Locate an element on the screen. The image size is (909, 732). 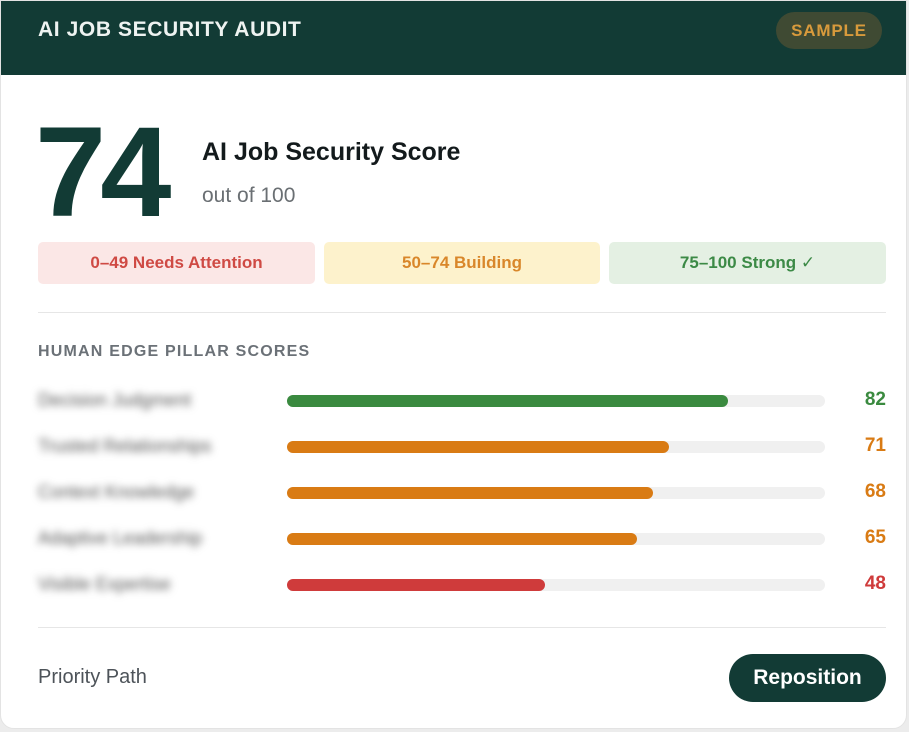
pillar-row-adaptive-leadership: Adaptive Leadership 65 is located at coordinates (462, 539).